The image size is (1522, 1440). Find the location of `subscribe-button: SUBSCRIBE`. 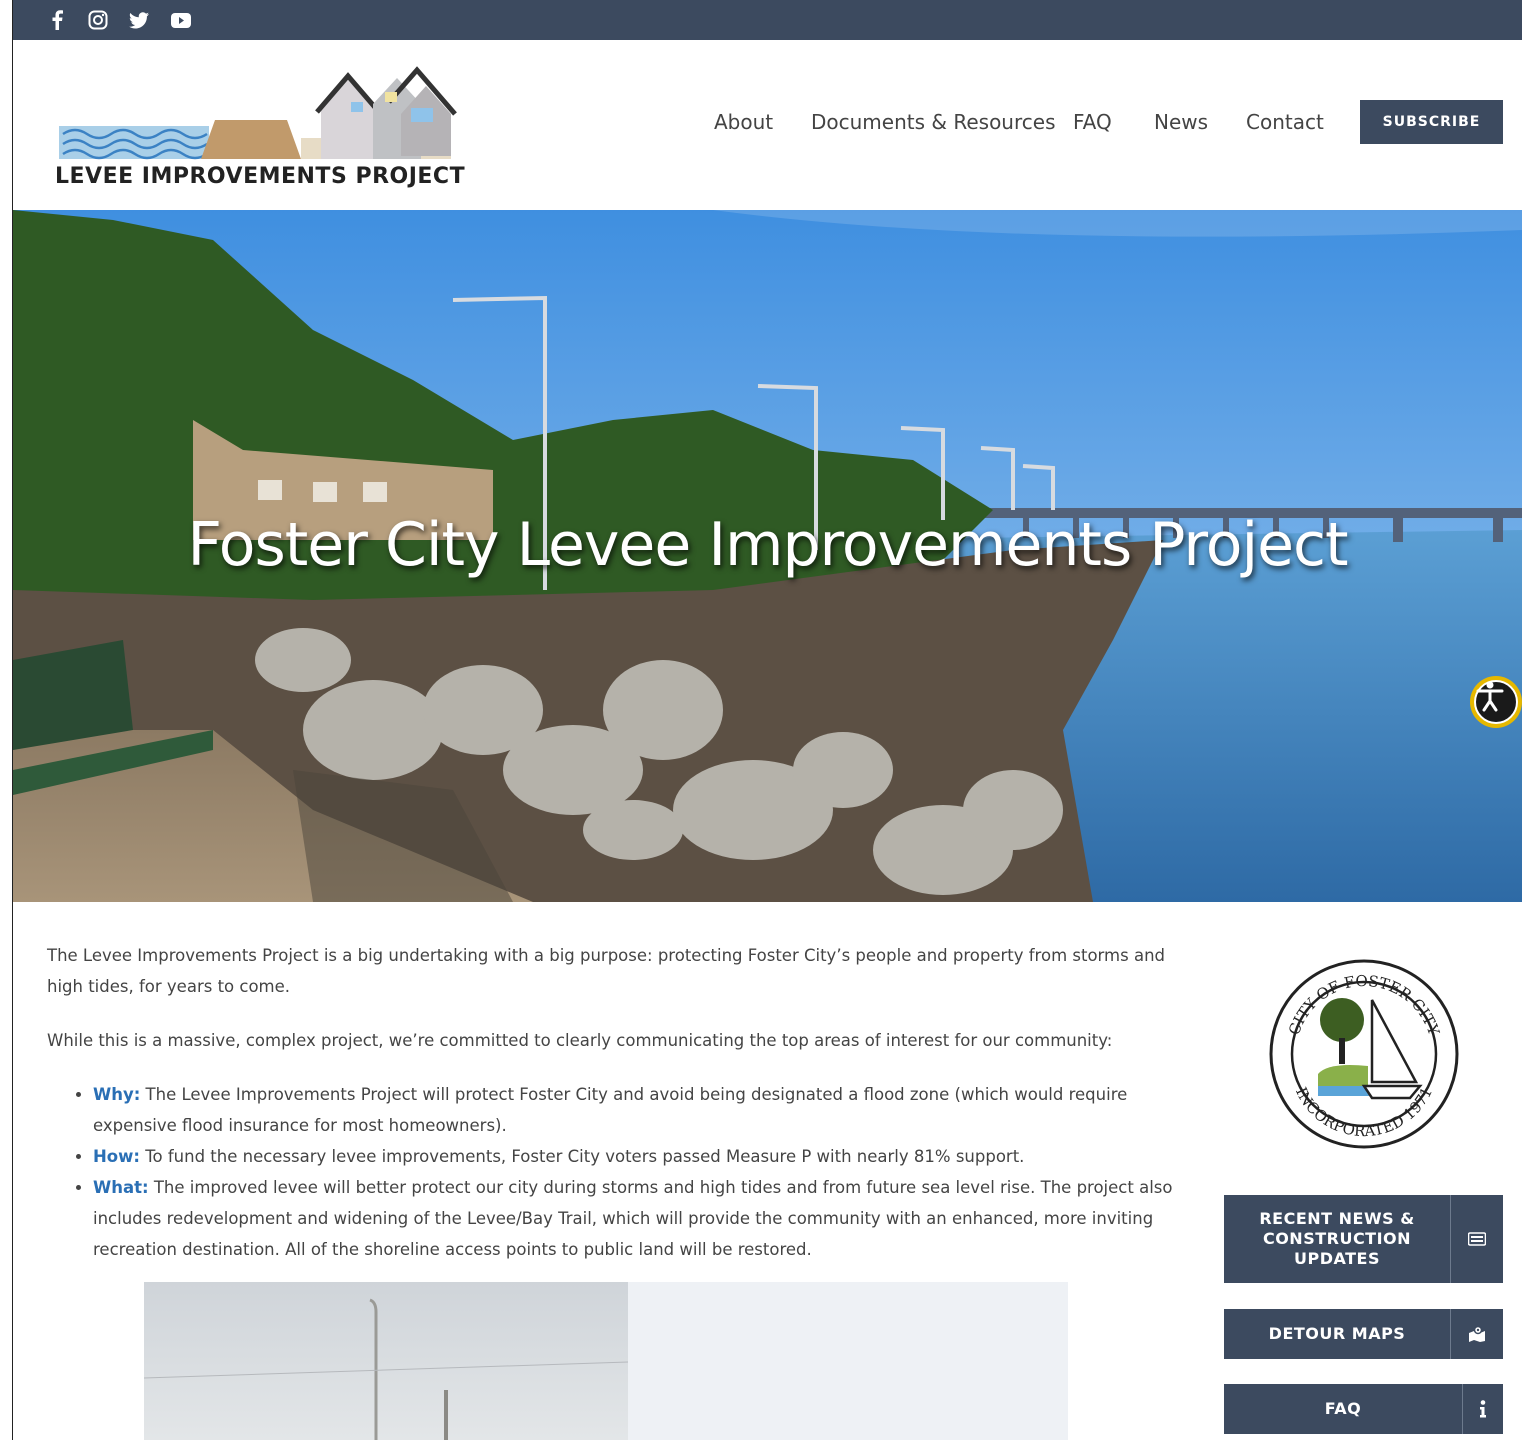

subscribe-button: SUBSCRIBE is located at coordinates (1431, 122).